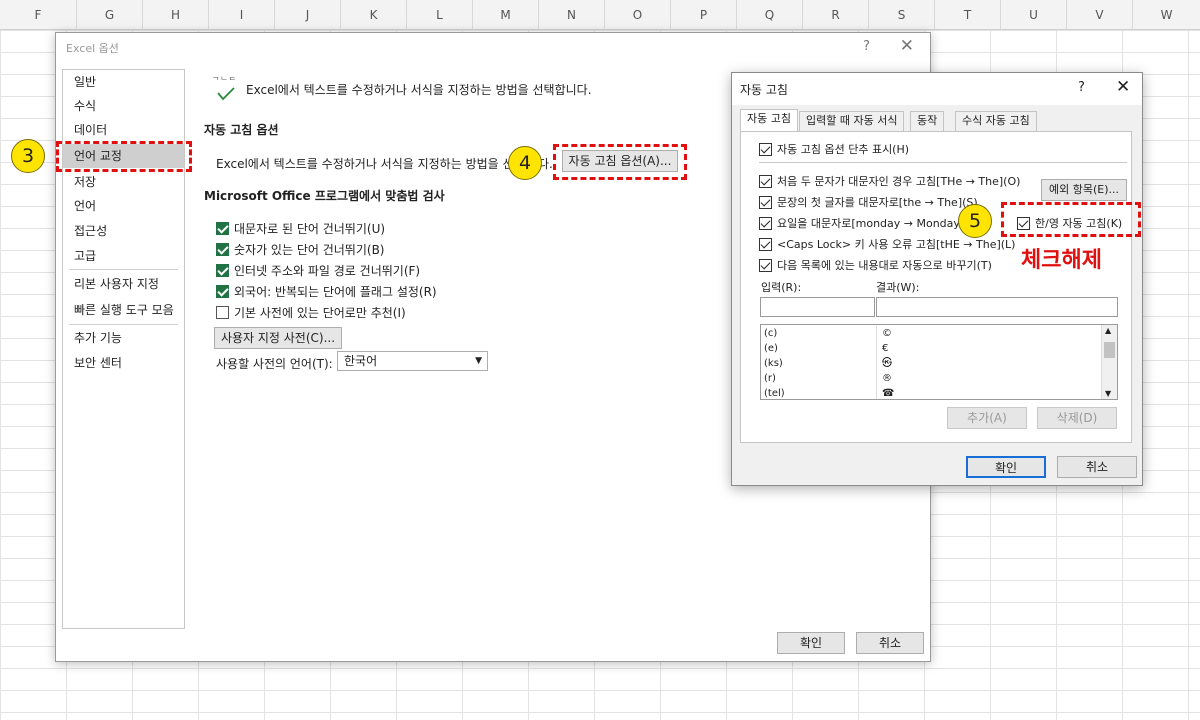 This screenshot has height=720, width=1200. I want to click on checkbox-label: 다음 목록에 있는 내용대로 자동으로 바꾸기(T), so click(884, 265).